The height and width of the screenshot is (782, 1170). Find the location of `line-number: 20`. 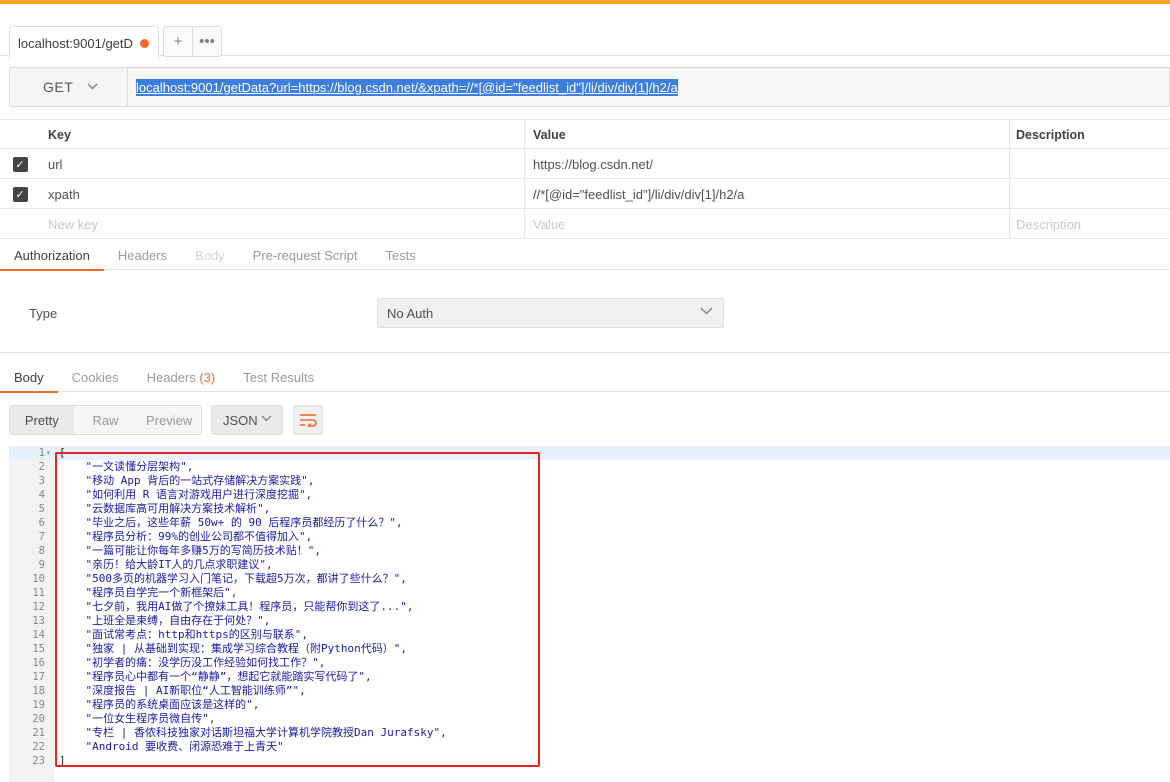

line-number: 20 is located at coordinates (38, 719).